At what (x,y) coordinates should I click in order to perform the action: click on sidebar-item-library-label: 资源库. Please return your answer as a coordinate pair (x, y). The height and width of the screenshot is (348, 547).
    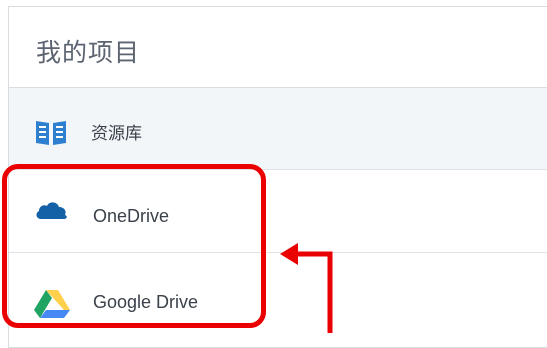
    Looking at the image, I should click on (116, 133).